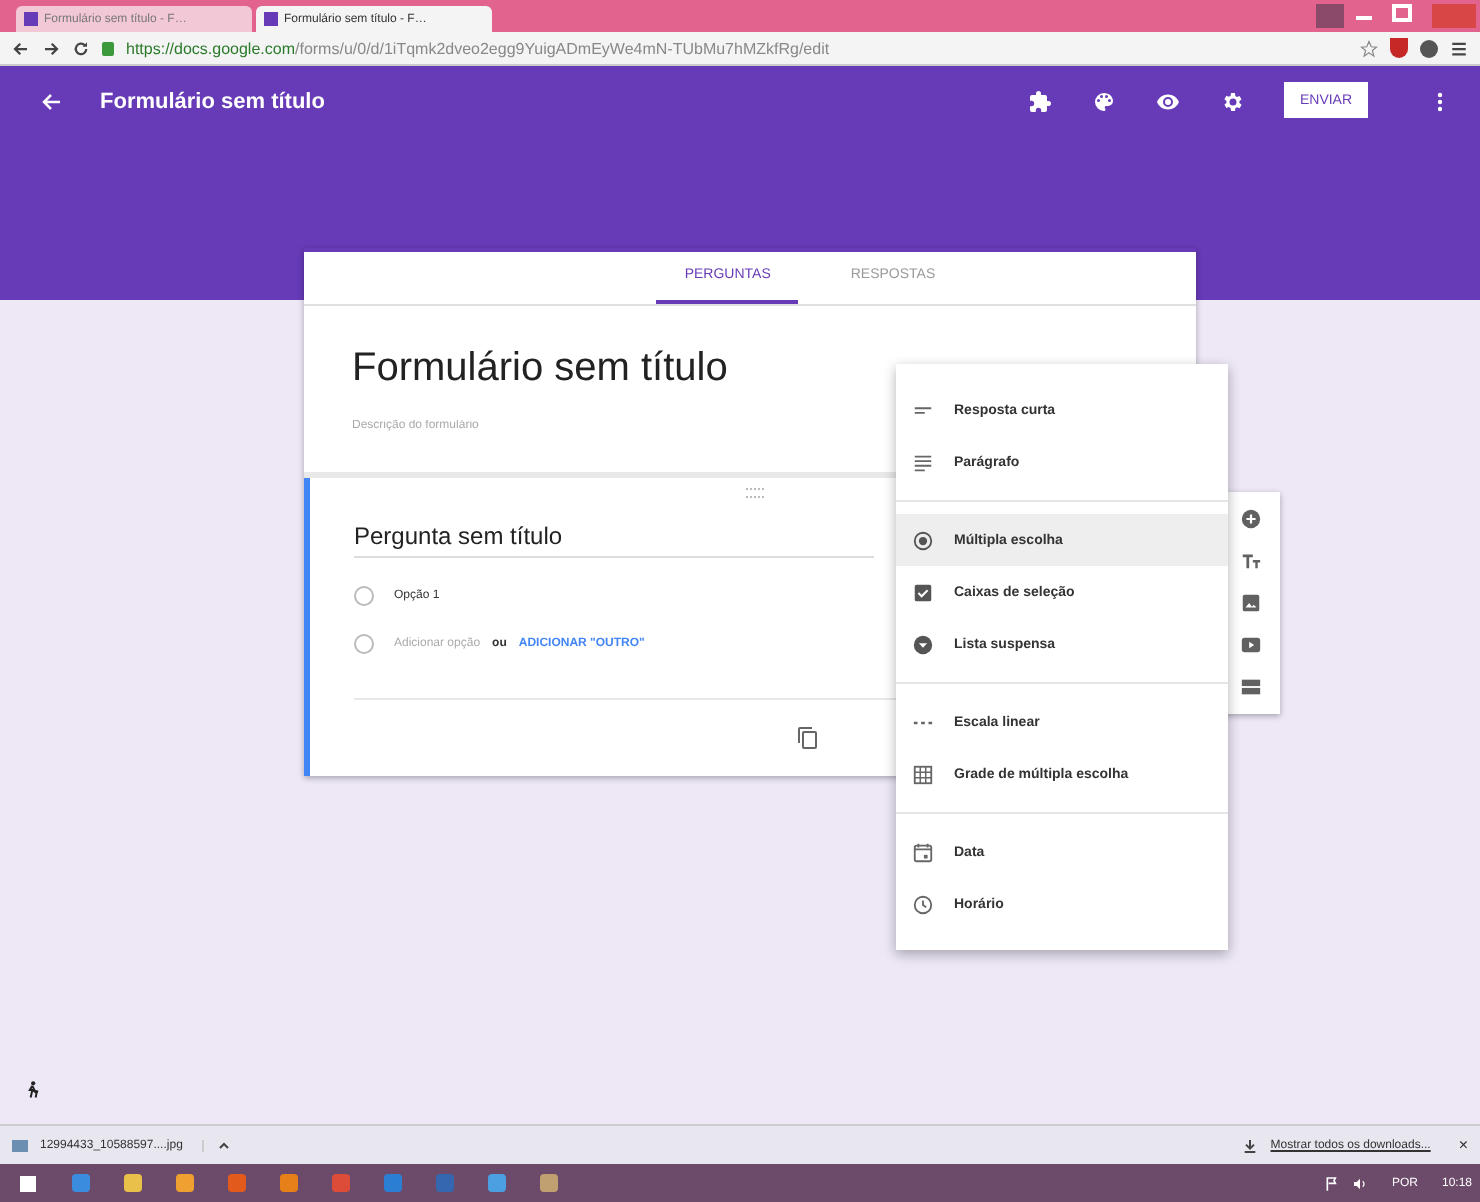  What do you see at coordinates (923, 852) in the screenshot?
I see `calendar-icon` at bounding box center [923, 852].